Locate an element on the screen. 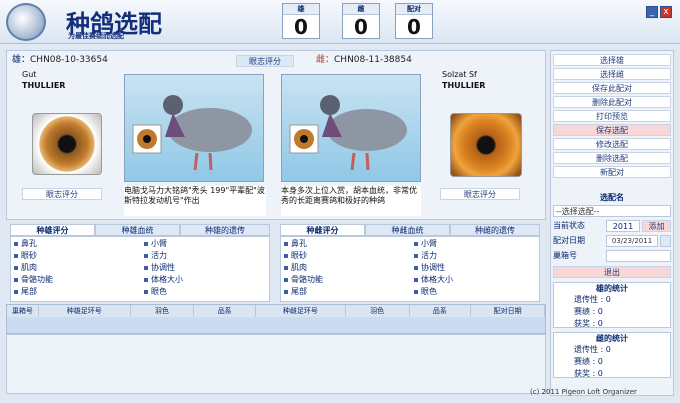 The image size is (680, 403). add-status-button: 添加 is located at coordinates (656, 226).